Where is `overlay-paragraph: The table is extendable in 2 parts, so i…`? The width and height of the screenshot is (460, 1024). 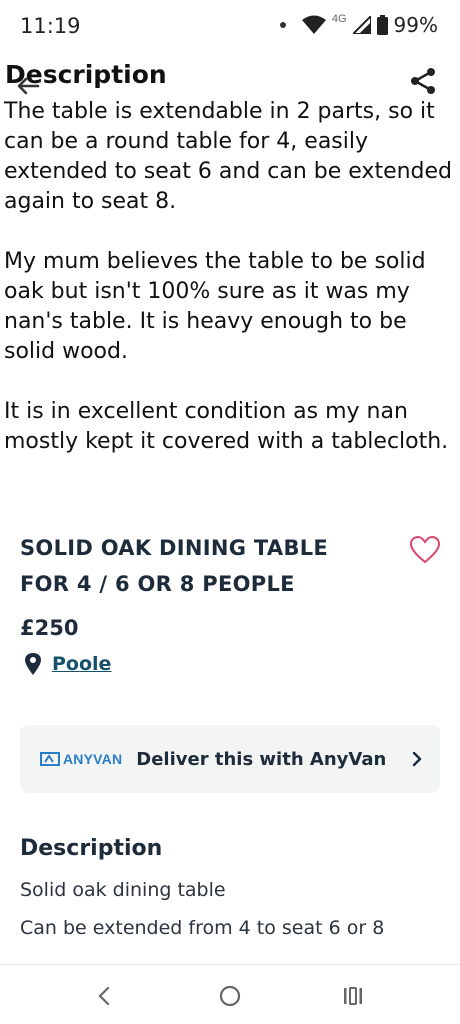
overlay-paragraph: The table is extendable in 2 parts, so i… is located at coordinates (228, 156).